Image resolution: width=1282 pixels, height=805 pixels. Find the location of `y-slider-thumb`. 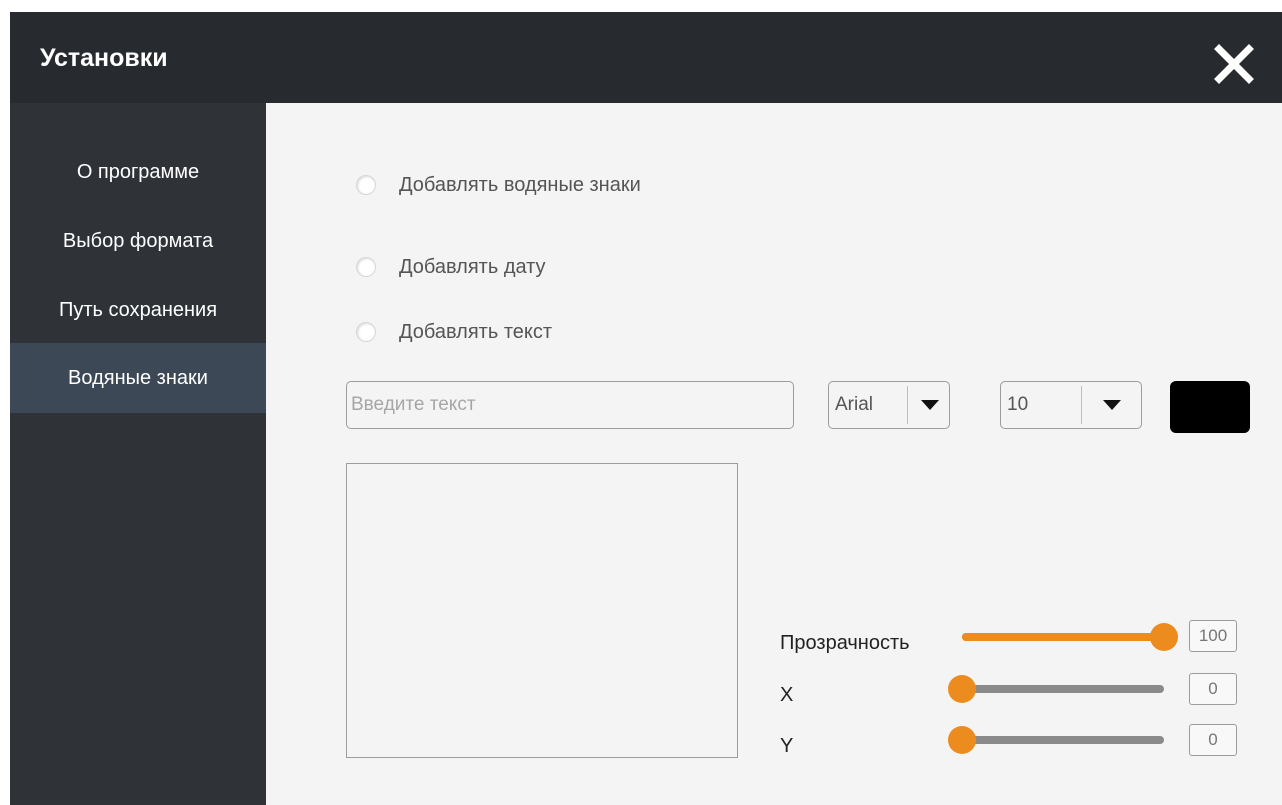

y-slider-thumb is located at coordinates (962, 740).